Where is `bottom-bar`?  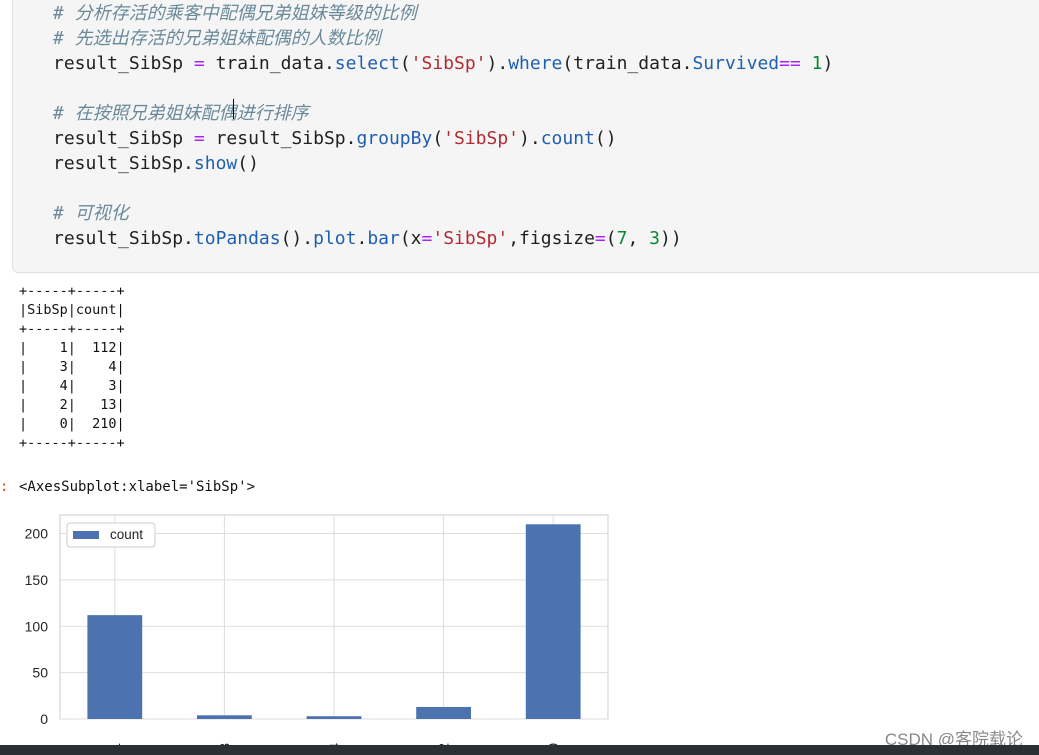 bottom-bar is located at coordinates (519, 750).